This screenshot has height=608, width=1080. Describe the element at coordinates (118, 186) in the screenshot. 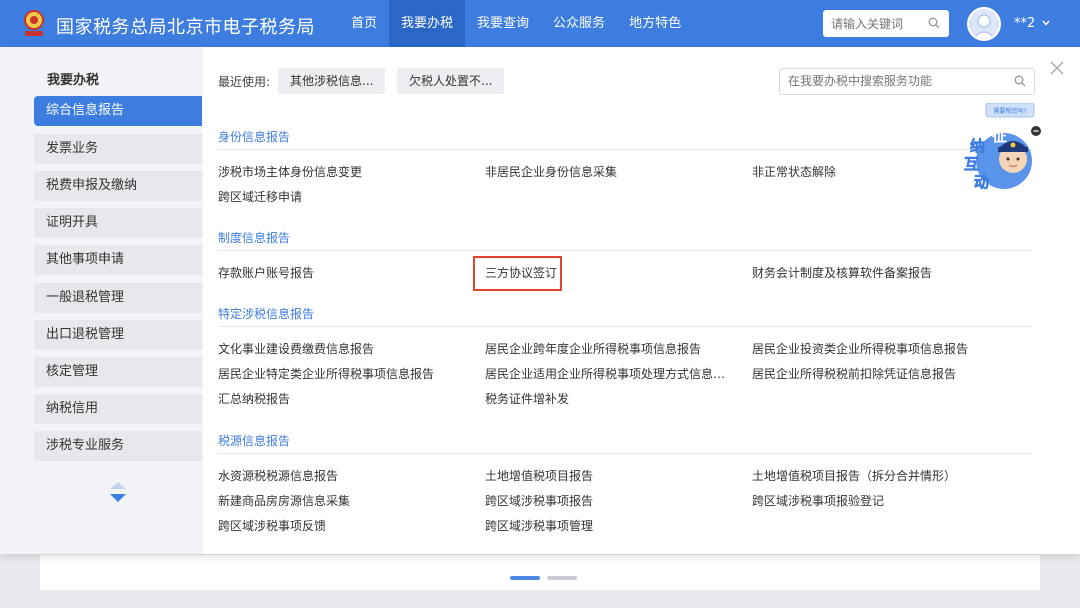

I see `sidebar-item-declaration-payment: 税费申报及缴纳` at that location.